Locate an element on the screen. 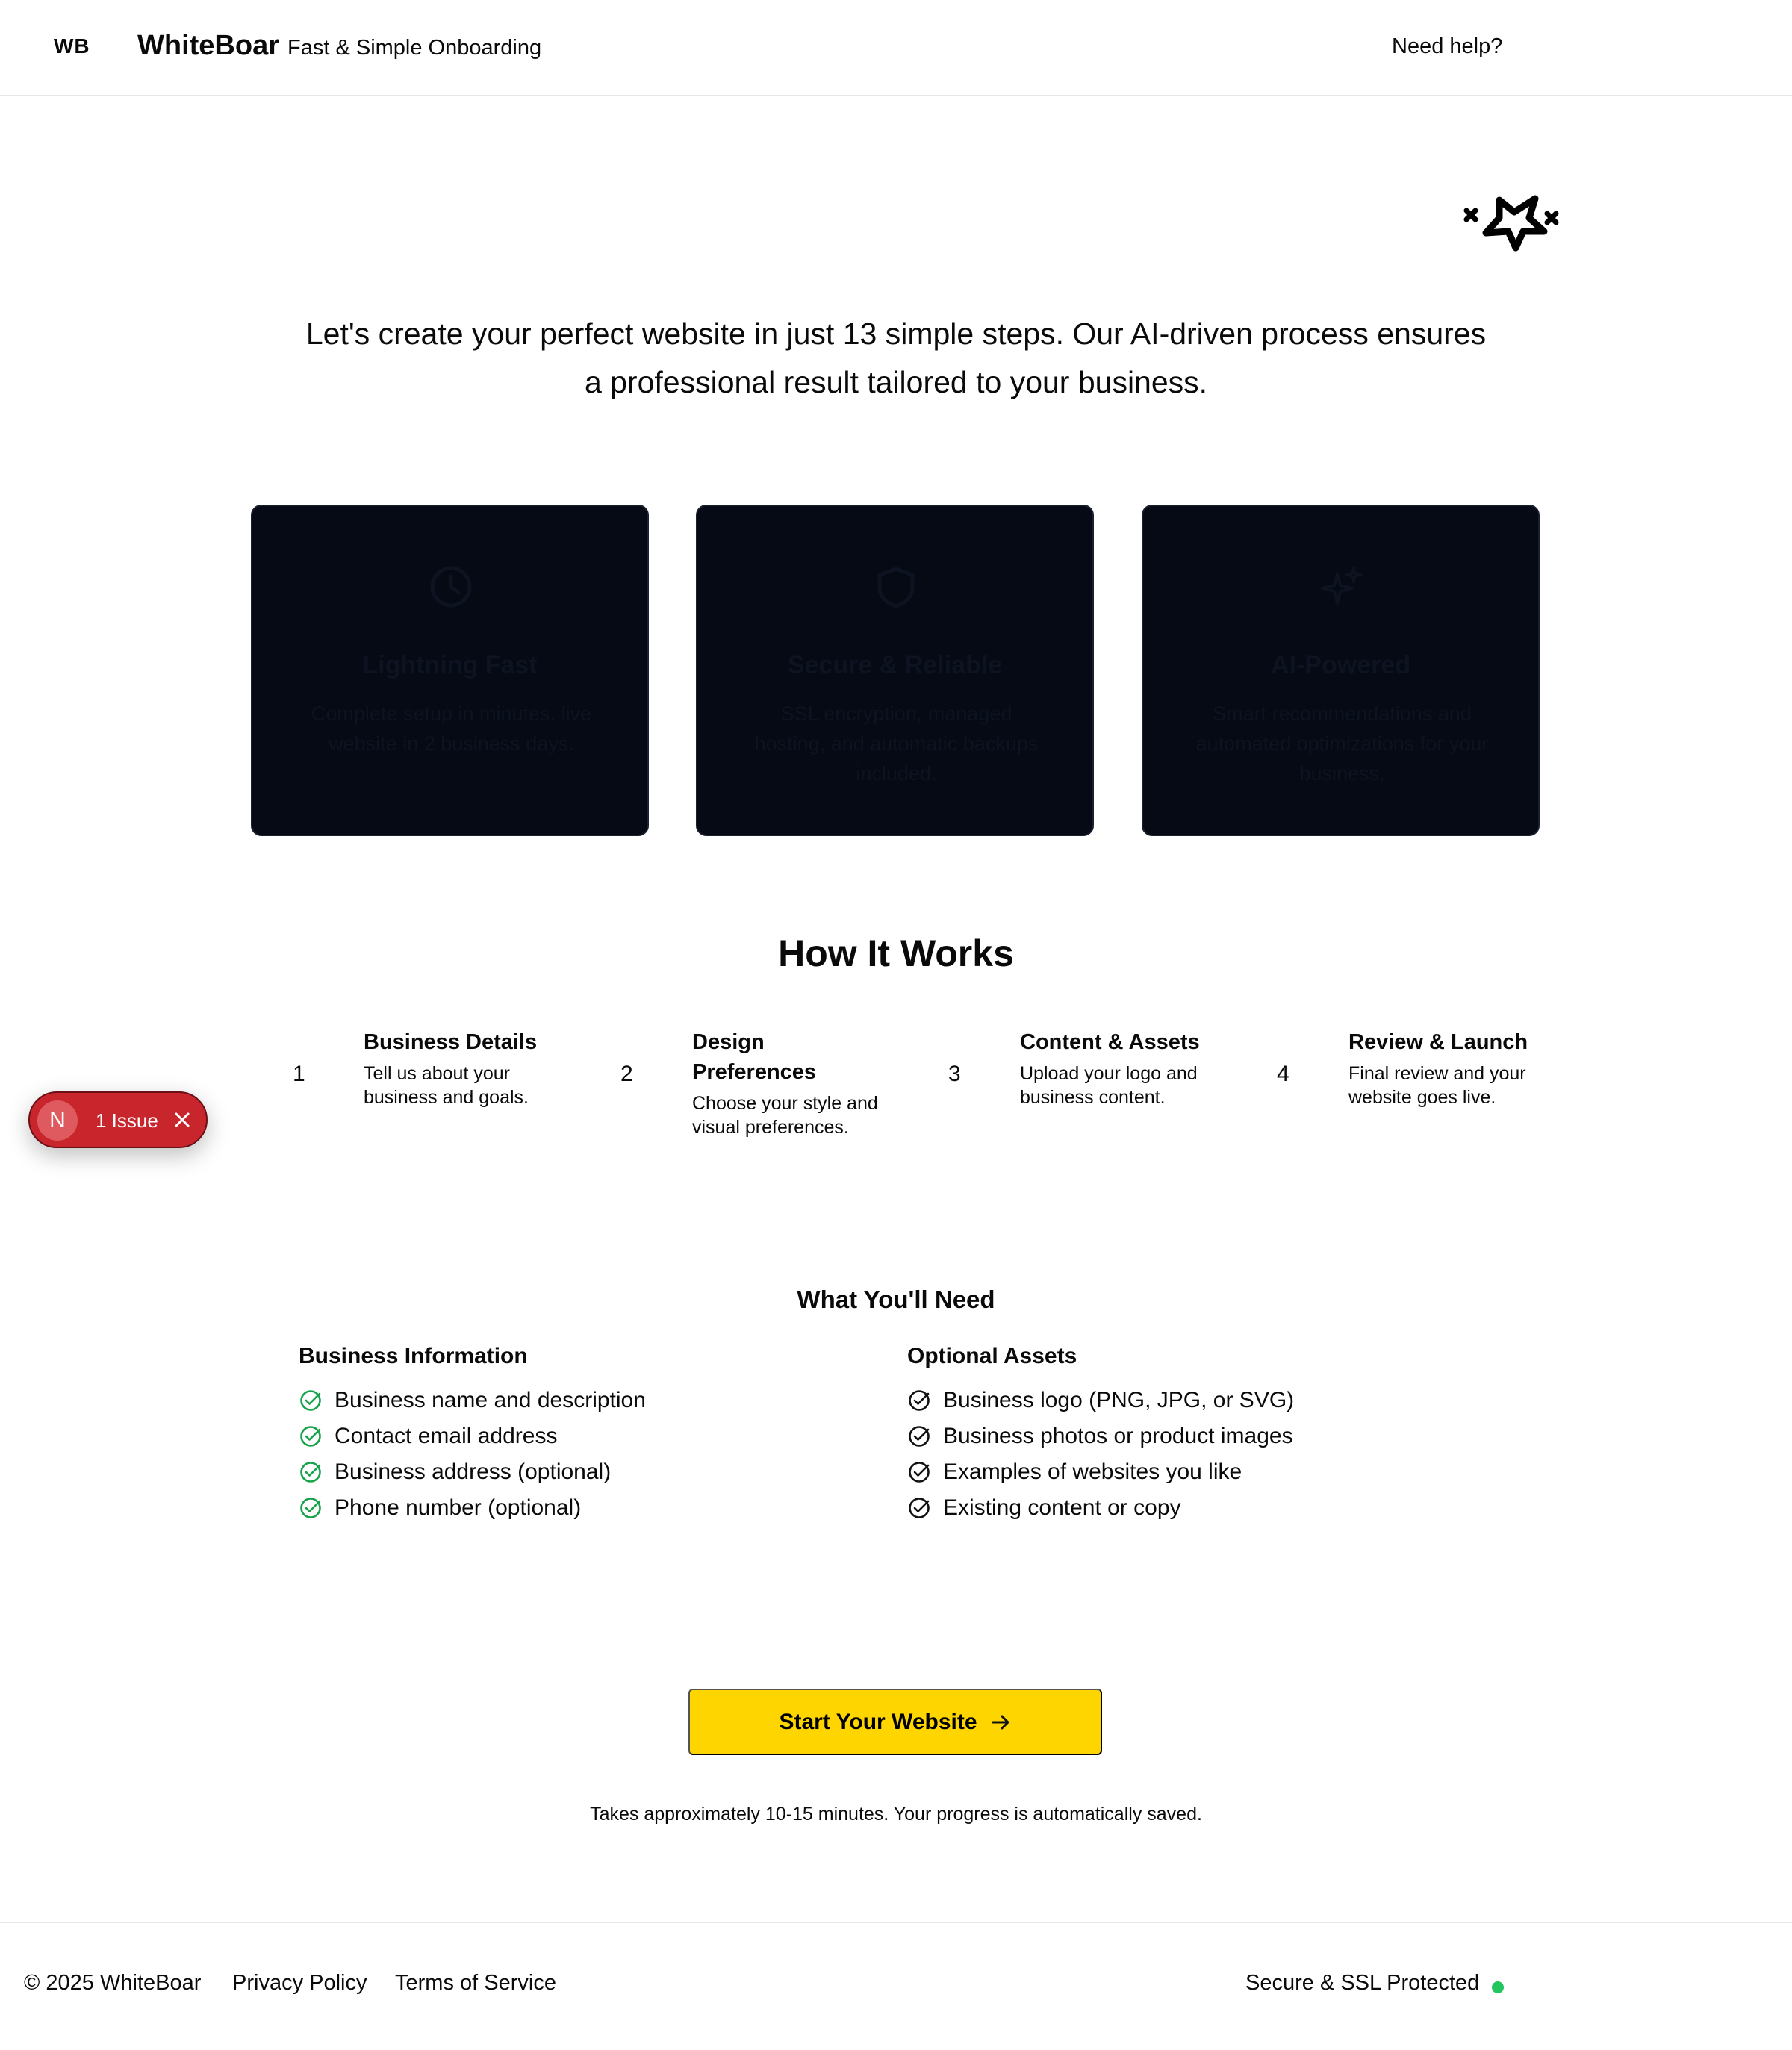  step-title: Design Preferences is located at coordinates (754, 1057).